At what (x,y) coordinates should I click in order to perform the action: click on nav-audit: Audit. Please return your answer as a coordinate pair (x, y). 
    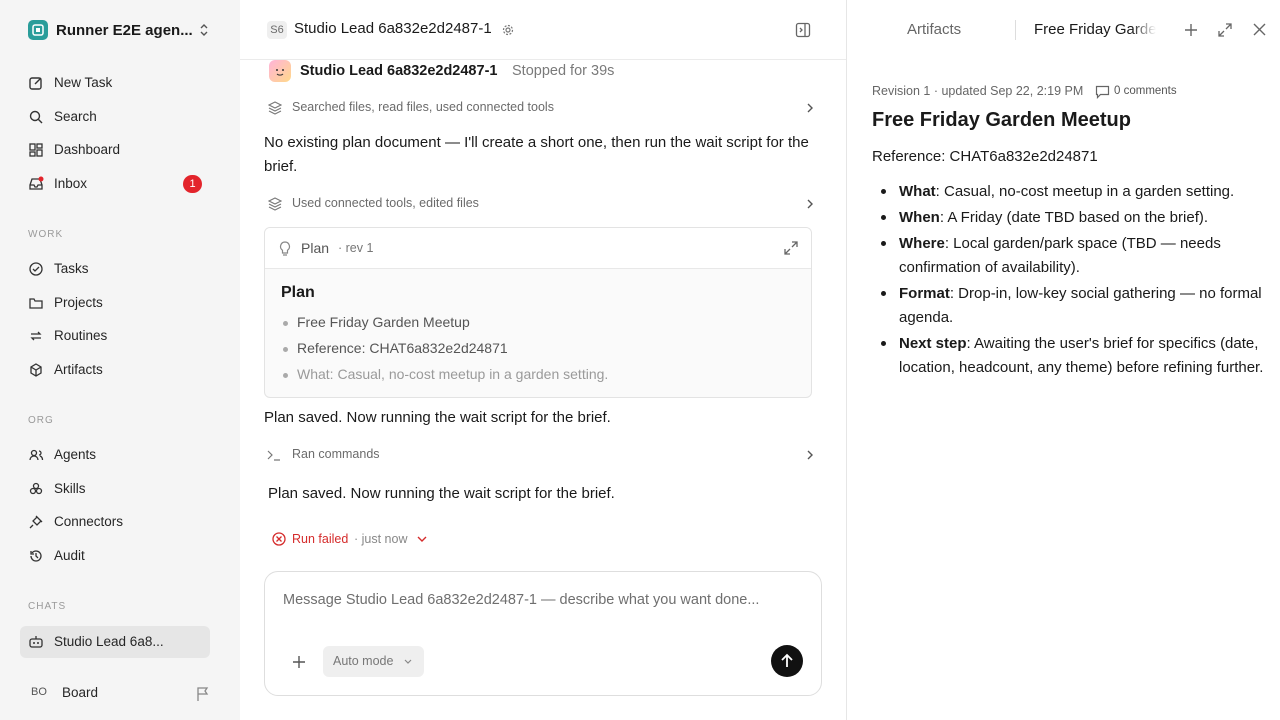
    Looking at the image, I should click on (115, 556).